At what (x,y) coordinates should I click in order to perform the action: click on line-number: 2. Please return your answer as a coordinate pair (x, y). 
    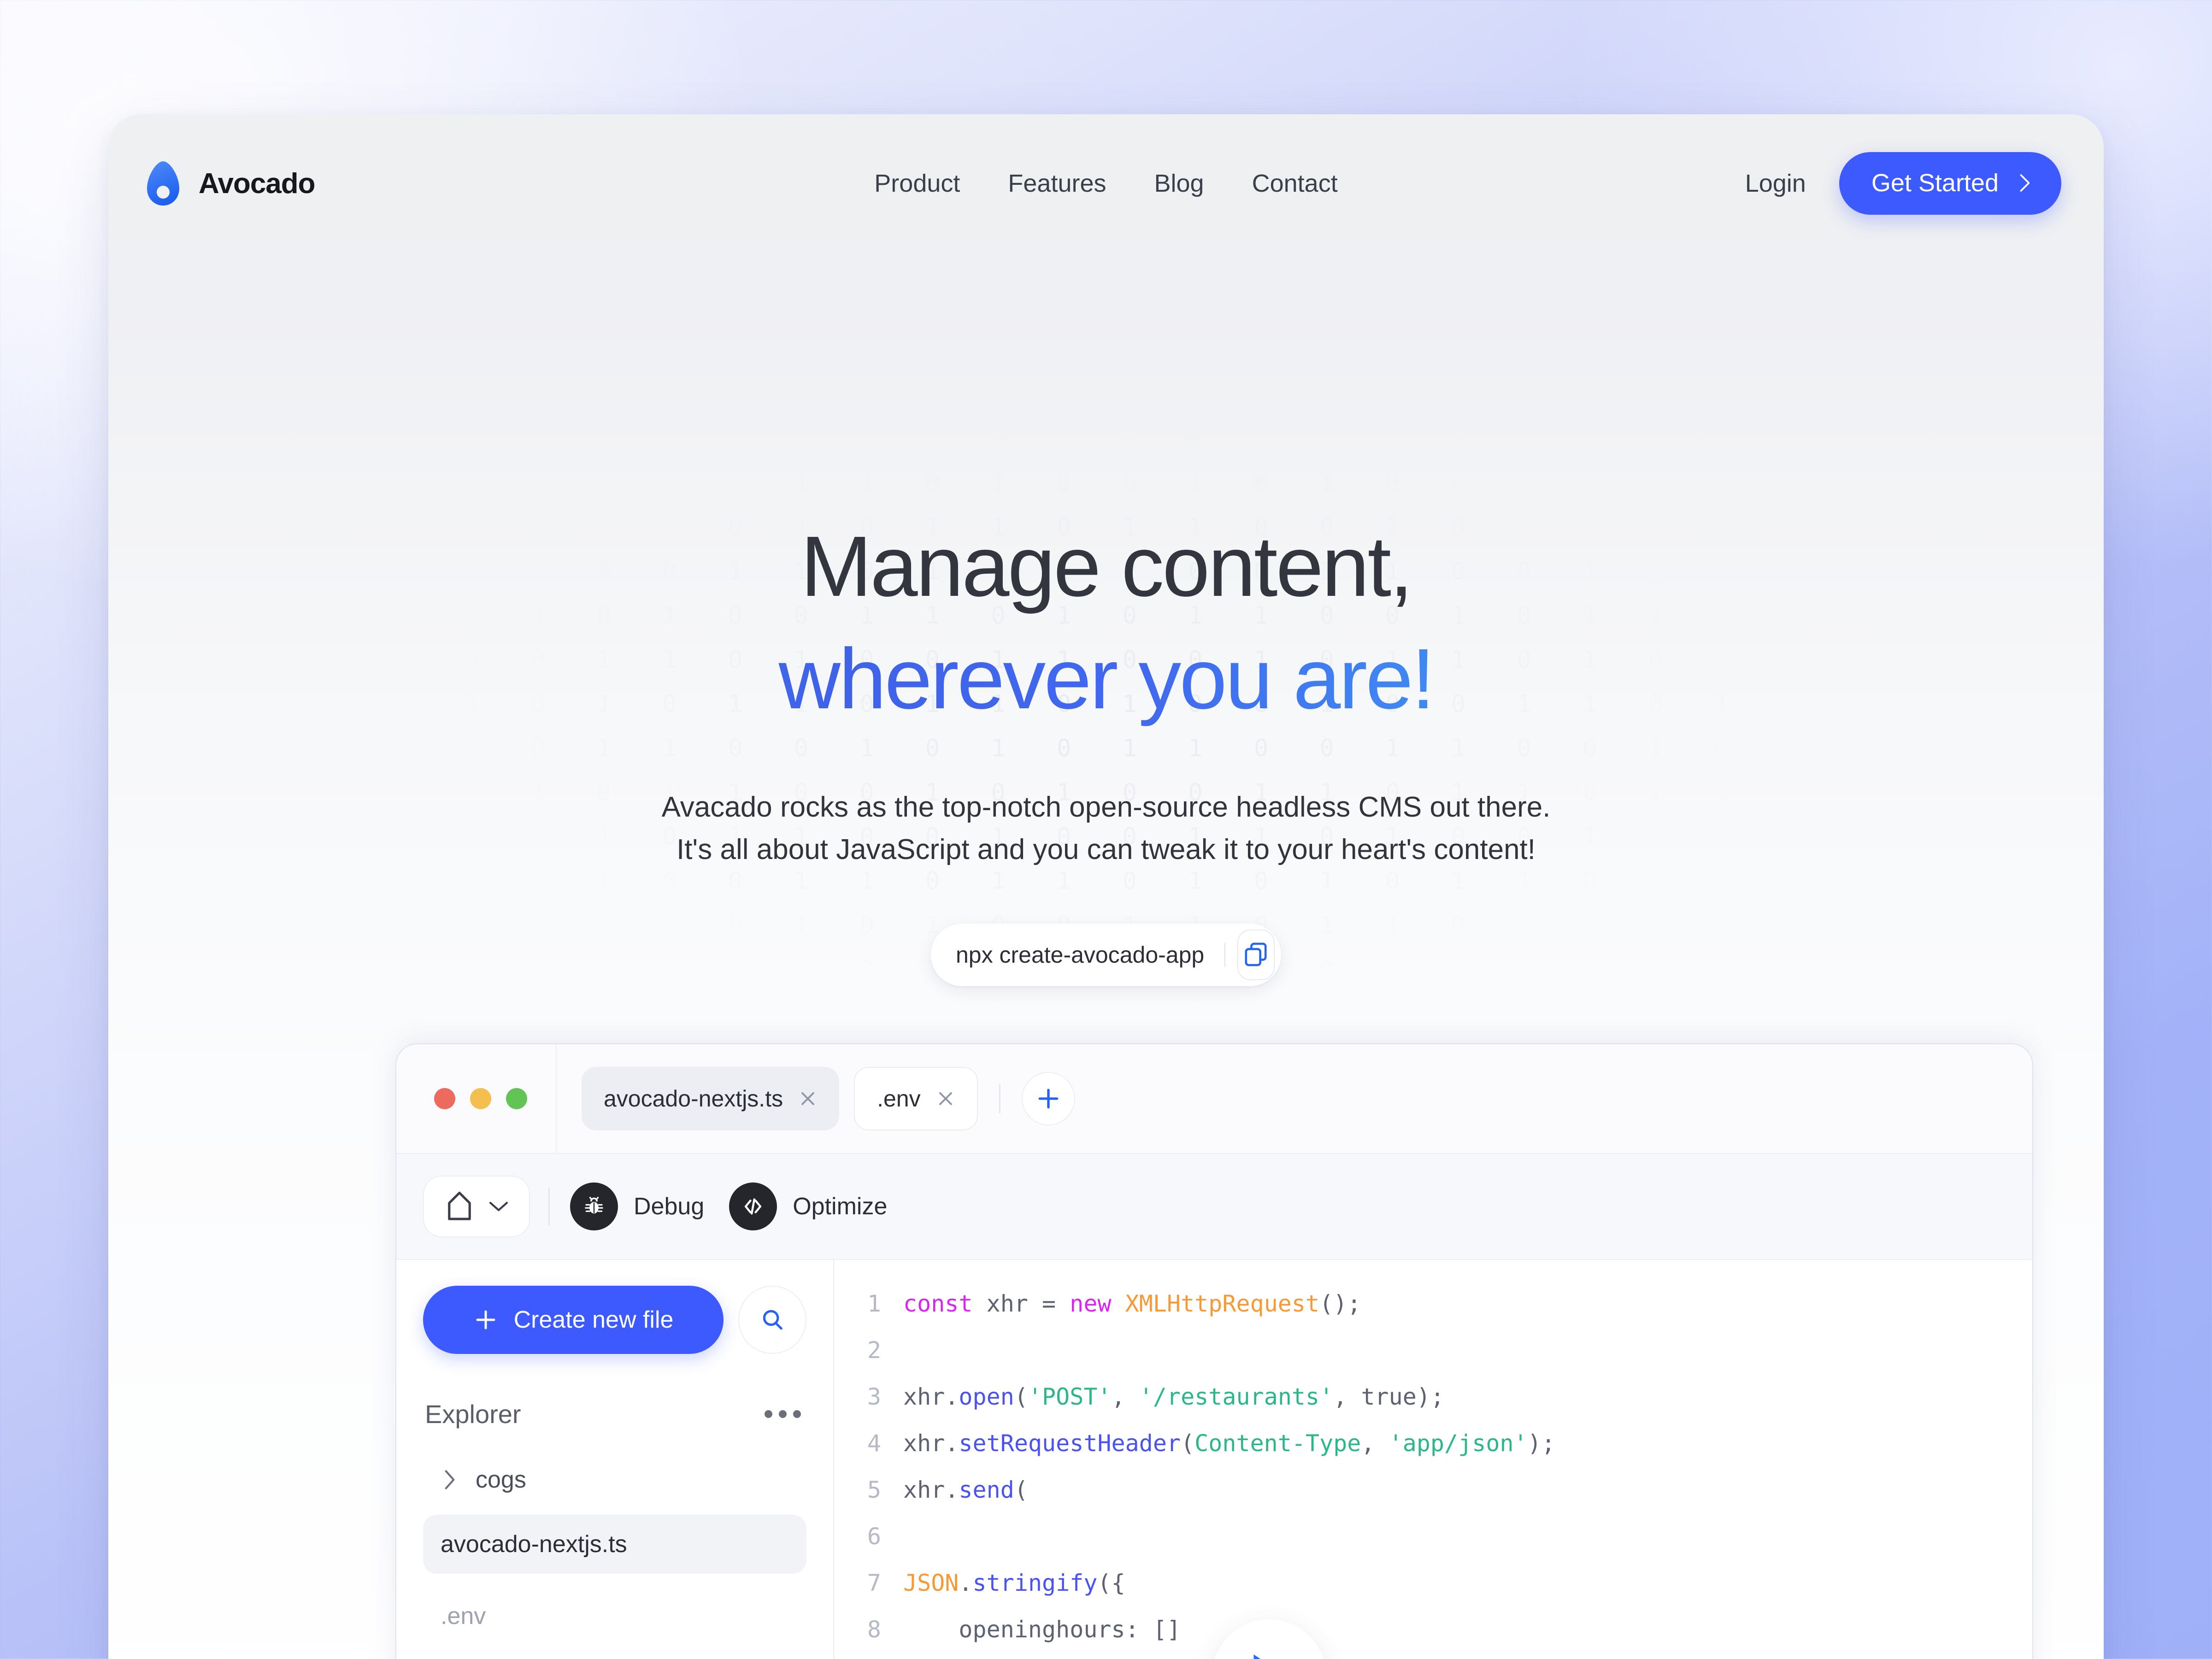
    Looking at the image, I should click on (874, 1350).